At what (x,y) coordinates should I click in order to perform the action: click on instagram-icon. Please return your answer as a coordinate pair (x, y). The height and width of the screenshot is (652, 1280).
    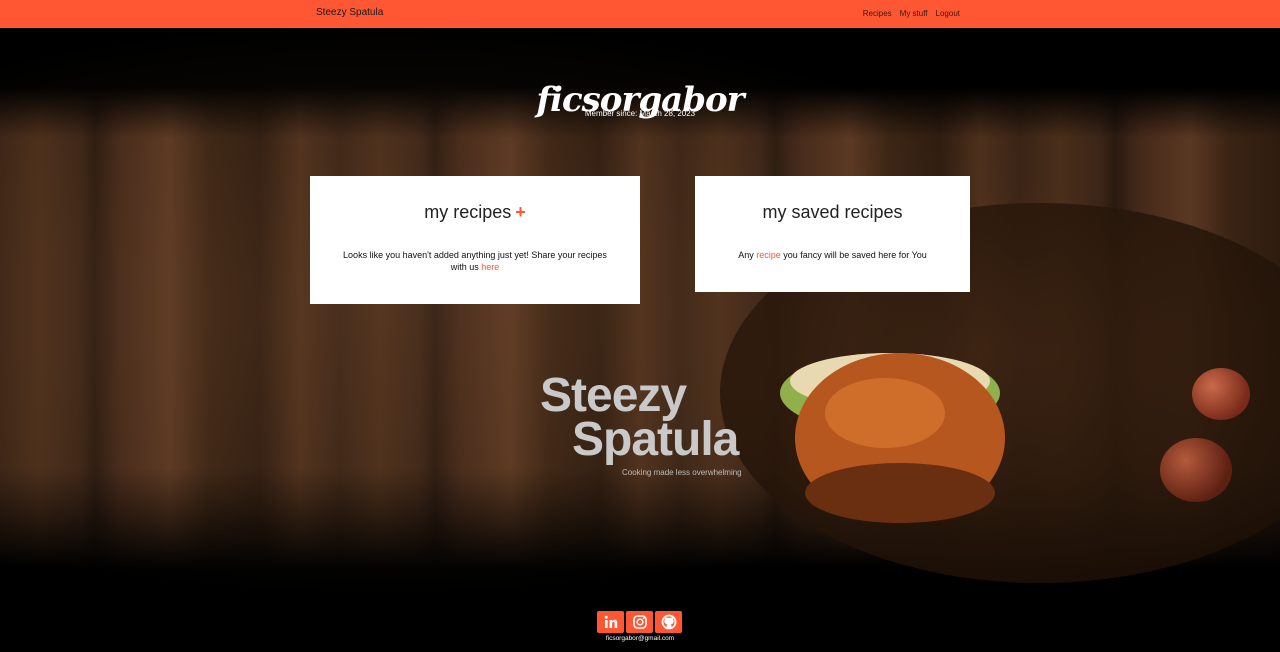
    Looking at the image, I should click on (639, 622).